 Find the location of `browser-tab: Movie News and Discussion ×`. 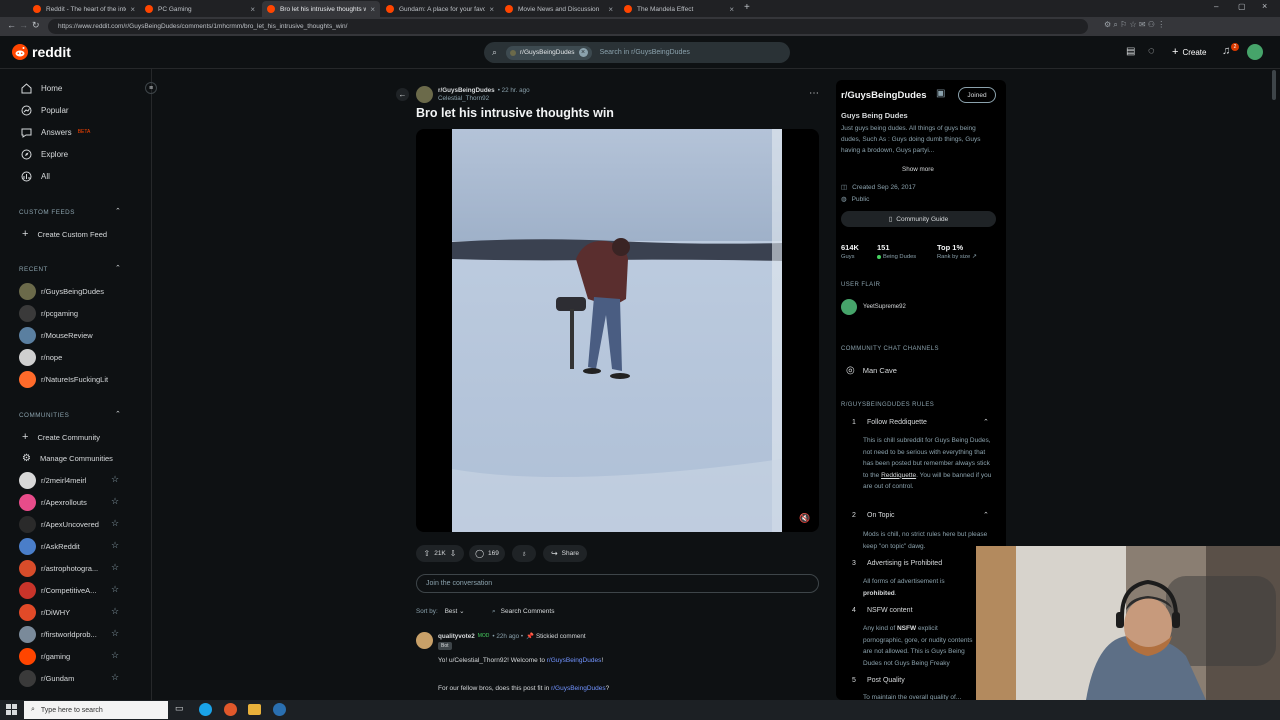

browser-tab: Movie News and Discussion × is located at coordinates (559, 9).